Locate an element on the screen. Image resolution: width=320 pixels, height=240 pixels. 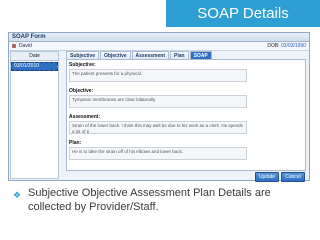
patient-bar: David DOB: 03/03/1990 is located at coordinates (159, 46).